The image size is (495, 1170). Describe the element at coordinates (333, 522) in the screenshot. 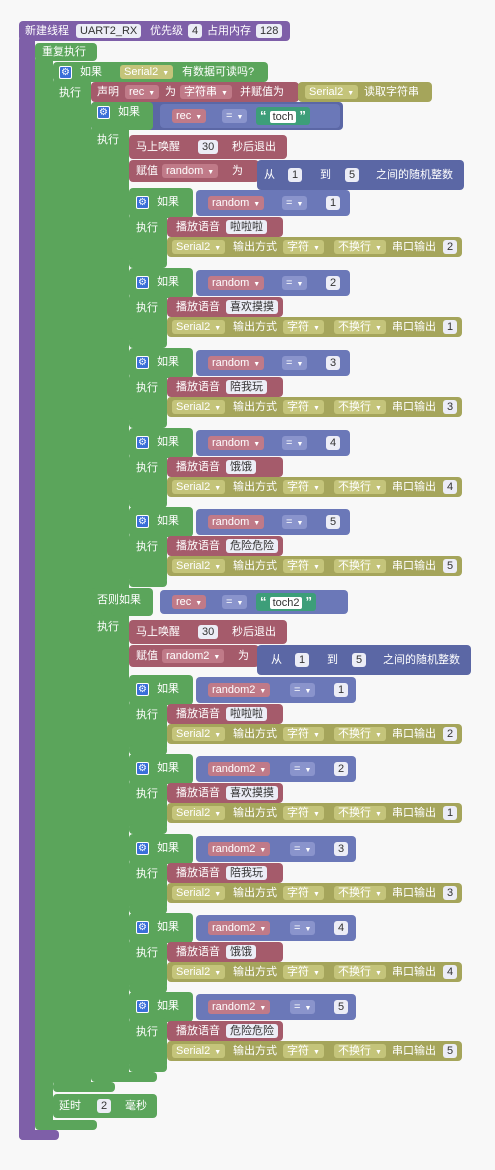

I see `compare-number-field: 5` at that location.